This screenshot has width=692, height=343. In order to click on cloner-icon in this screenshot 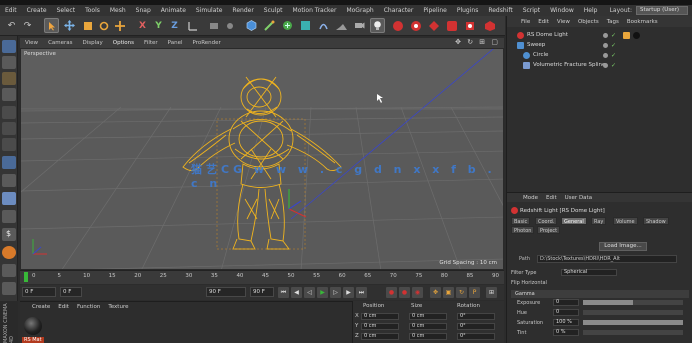, I will do `click(305, 25)`.